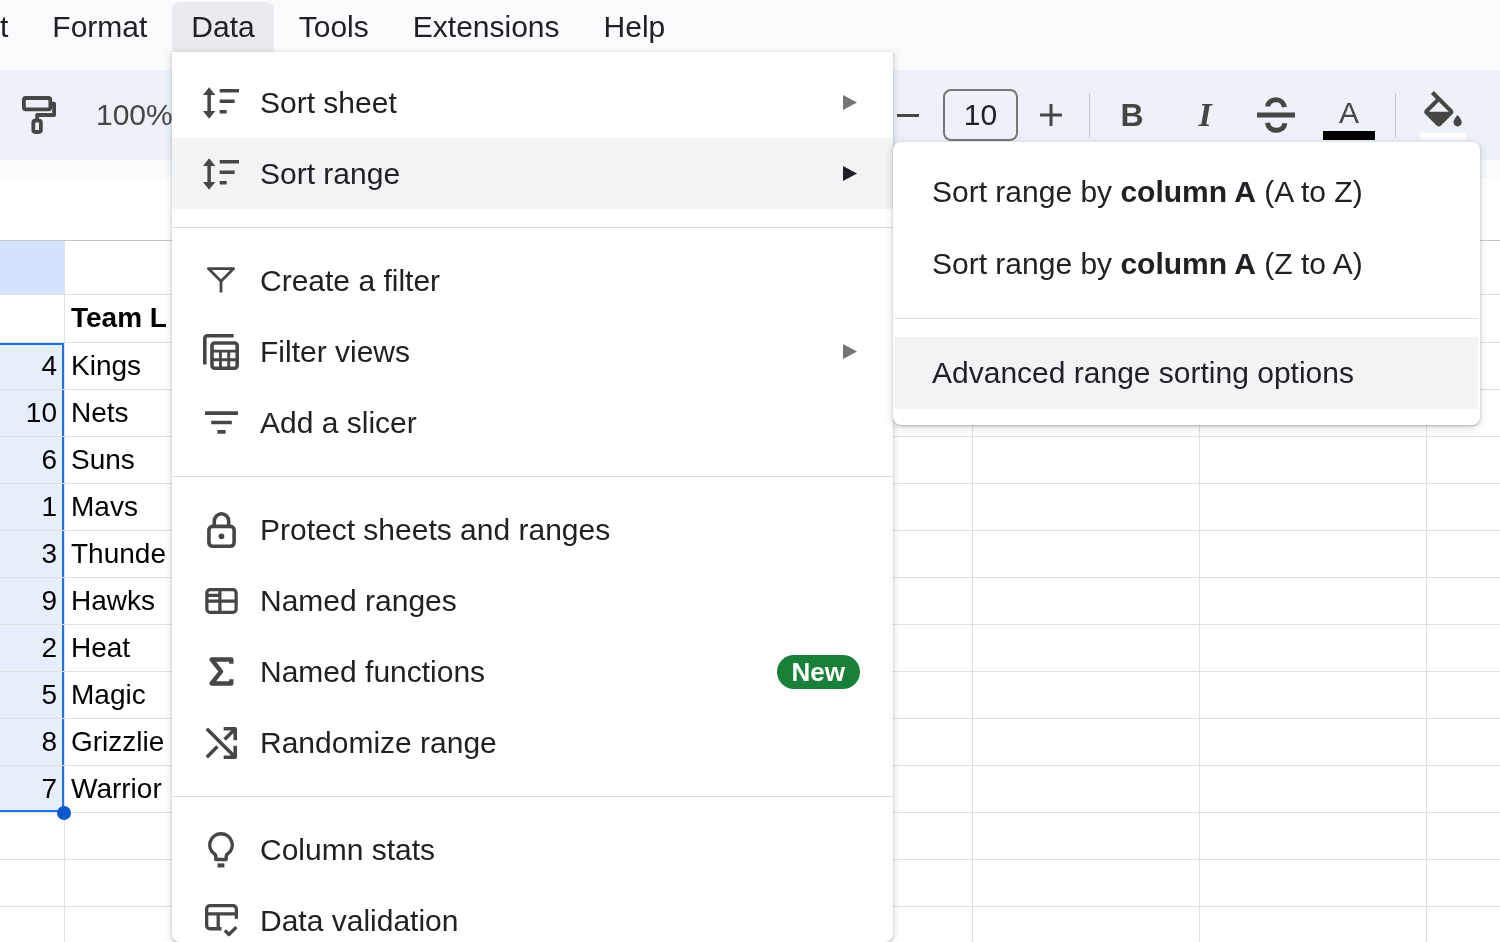 The width and height of the screenshot is (1500, 942). What do you see at coordinates (49, 460) in the screenshot?
I see `number-text: 6` at bounding box center [49, 460].